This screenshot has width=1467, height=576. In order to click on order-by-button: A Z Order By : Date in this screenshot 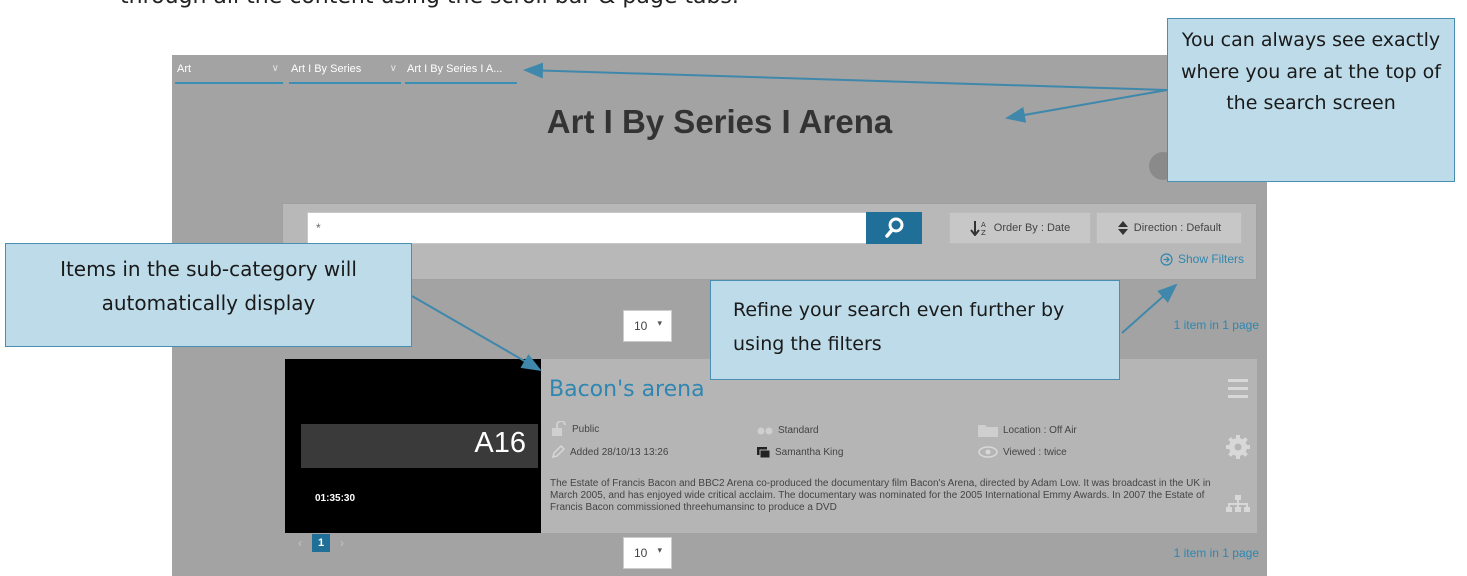, I will do `click(1020, 228)`.